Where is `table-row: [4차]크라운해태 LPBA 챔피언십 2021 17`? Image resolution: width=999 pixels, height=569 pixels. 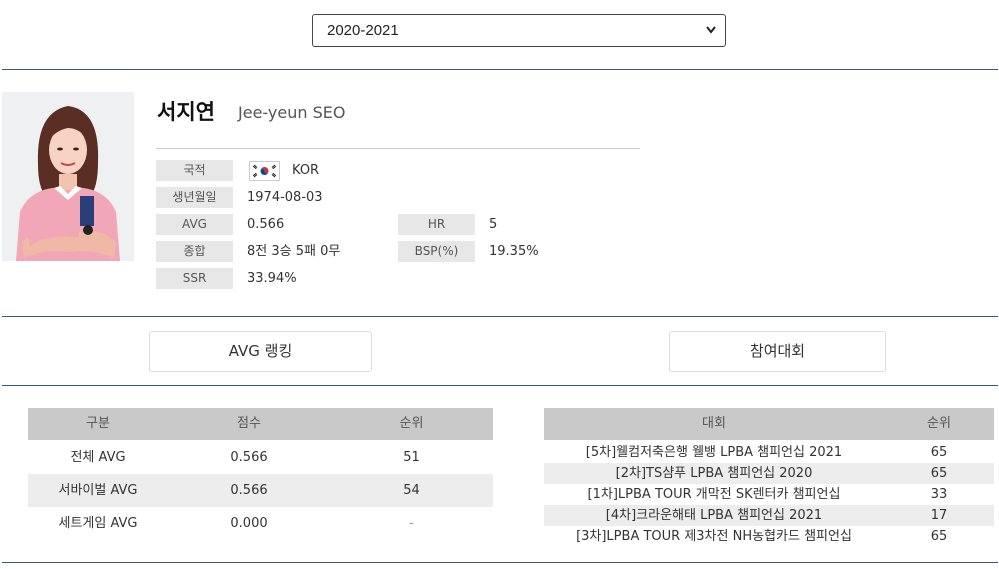
table-row: [4차]크라운해태 LPBA 챔피언십 2021 17 is located at coordinates (769, 515).